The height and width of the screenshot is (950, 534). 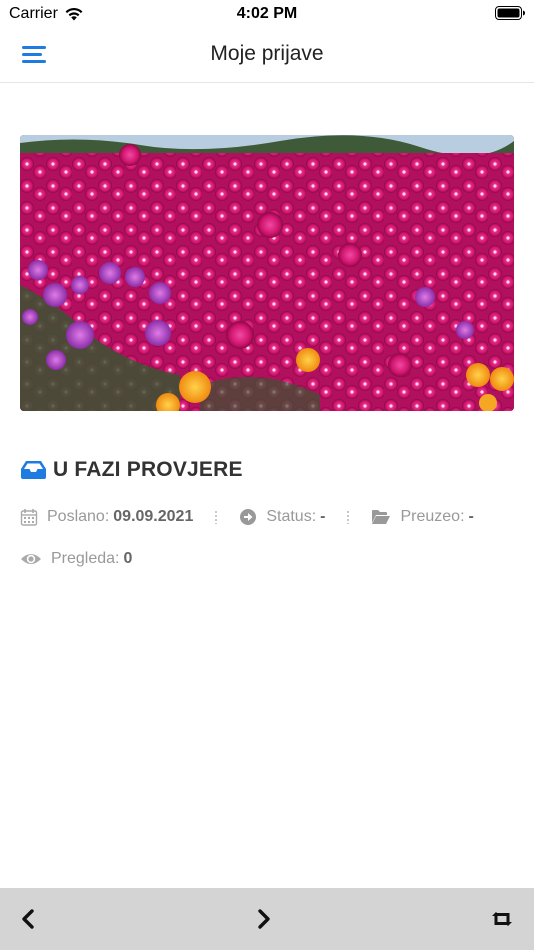 I want to click on folder-open-icon, so click(x=381, y=517).